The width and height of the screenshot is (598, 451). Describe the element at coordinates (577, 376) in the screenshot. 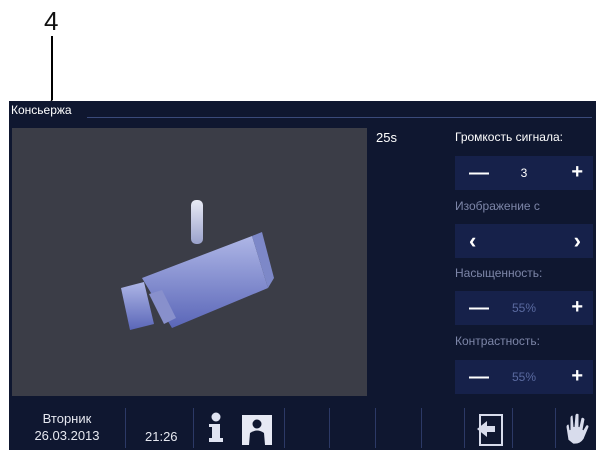

I see `contrast-plus-button: +` at that location.